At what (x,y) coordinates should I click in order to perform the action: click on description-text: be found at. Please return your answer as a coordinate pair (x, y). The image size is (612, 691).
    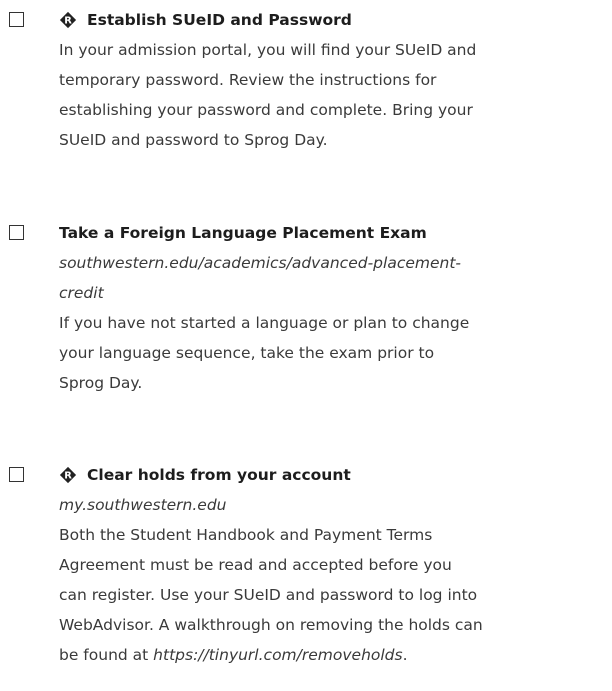
    Looking at the image, I should click on (106, 655).